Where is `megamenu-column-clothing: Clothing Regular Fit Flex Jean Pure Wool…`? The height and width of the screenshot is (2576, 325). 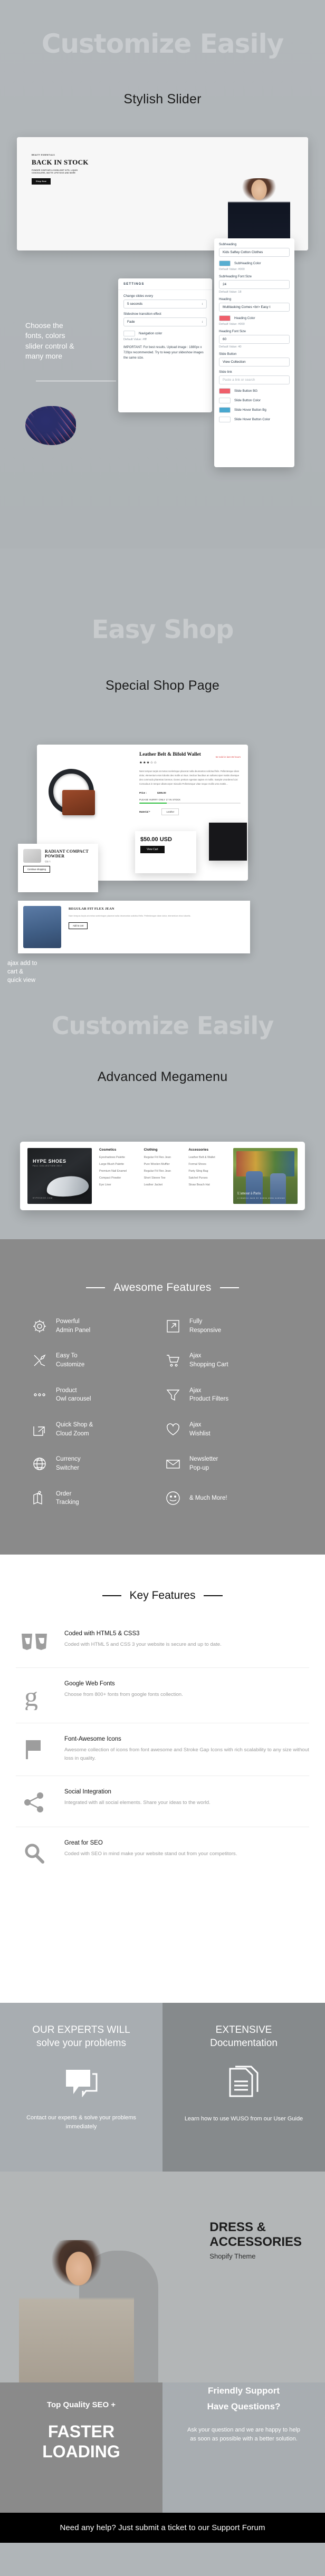
megamenu-column-clothing: Clothing Regular Fit Flex Jean Pure Wool… is located at coordinates (162, 1176).